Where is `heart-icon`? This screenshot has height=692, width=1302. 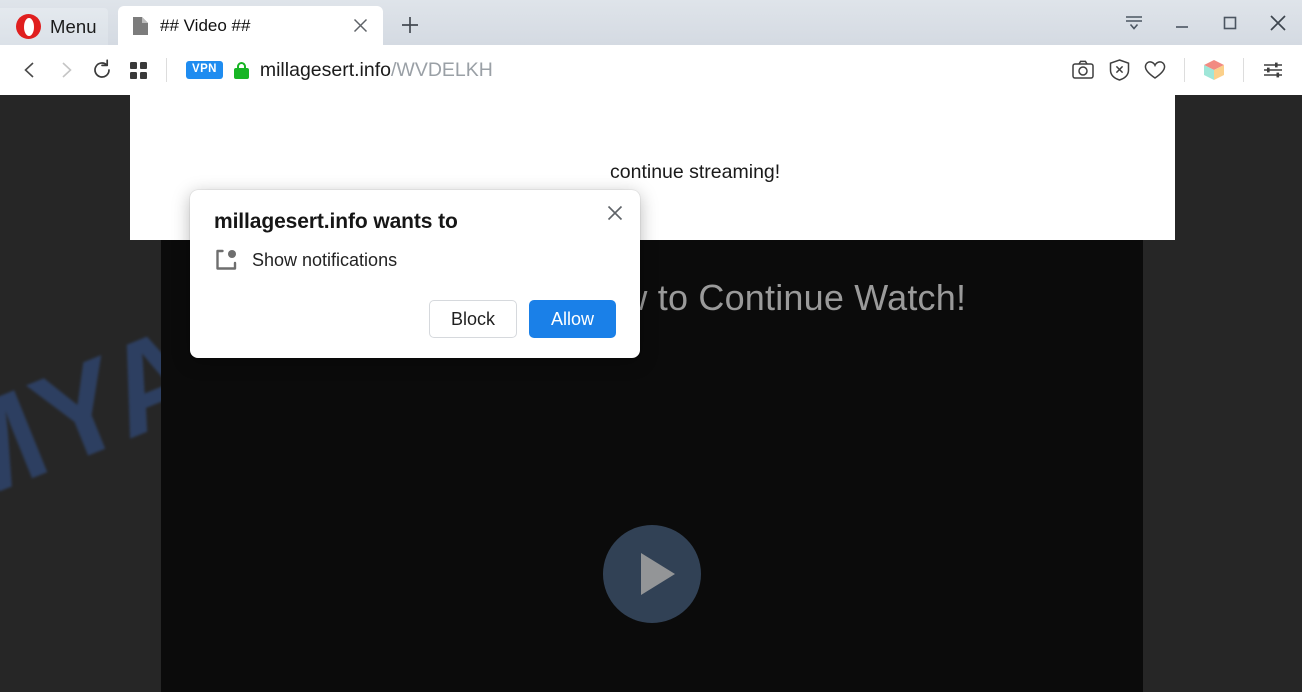 heart-icon is located at coordinates (1155, 70).